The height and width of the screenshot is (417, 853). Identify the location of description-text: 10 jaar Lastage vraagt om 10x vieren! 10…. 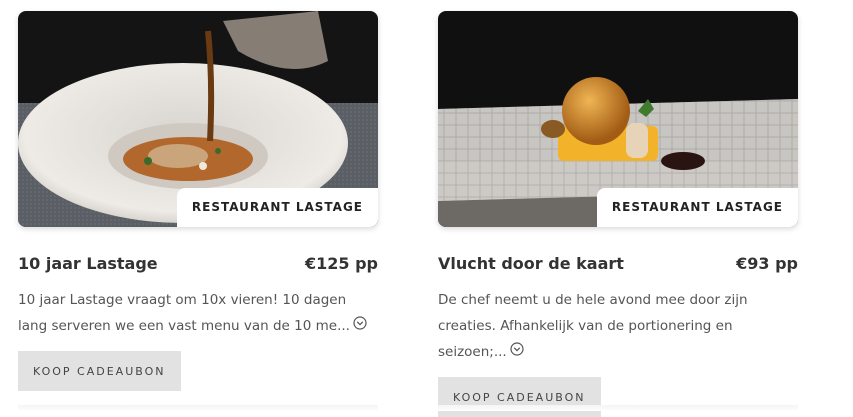
(184, 313).